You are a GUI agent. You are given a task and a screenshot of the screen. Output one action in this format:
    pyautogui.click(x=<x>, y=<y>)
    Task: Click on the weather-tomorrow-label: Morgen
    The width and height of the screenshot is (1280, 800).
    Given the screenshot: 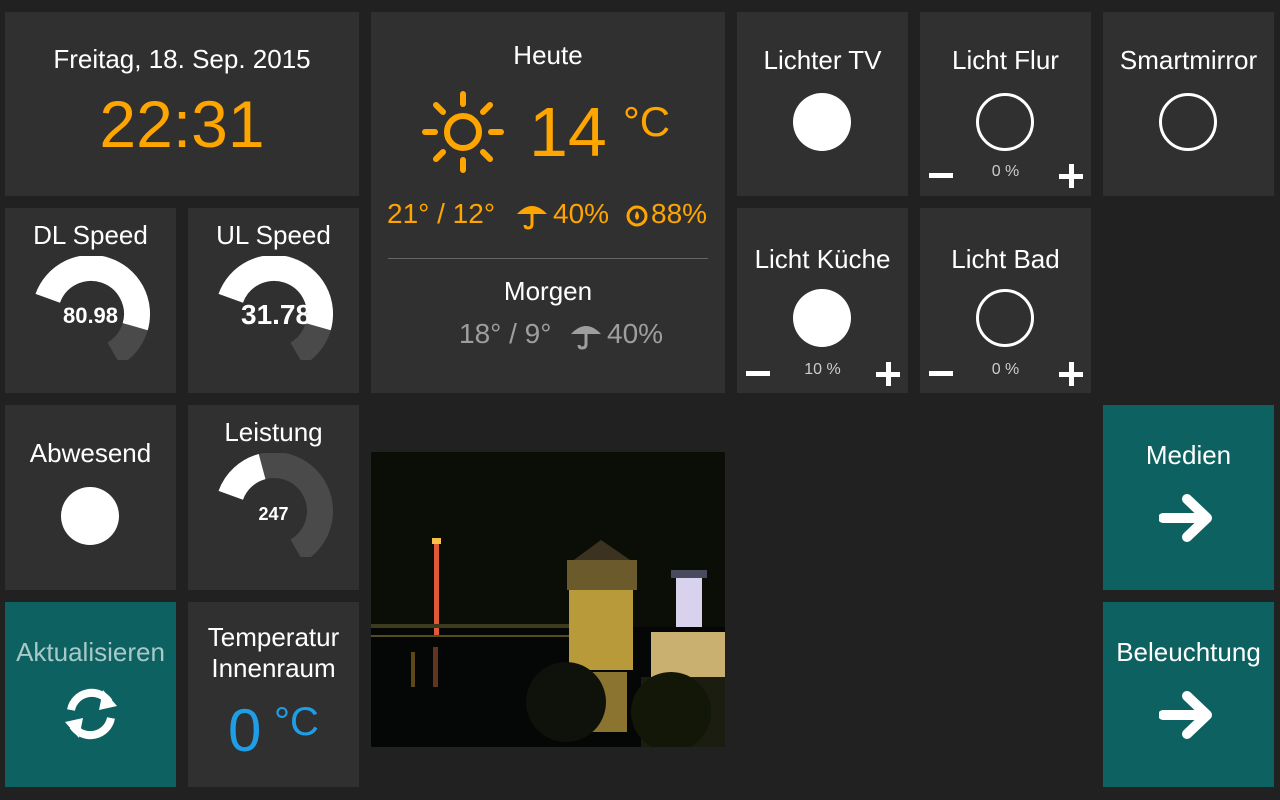 What is the action you would take?
    pyautogui.click(x=548, y=291)
    